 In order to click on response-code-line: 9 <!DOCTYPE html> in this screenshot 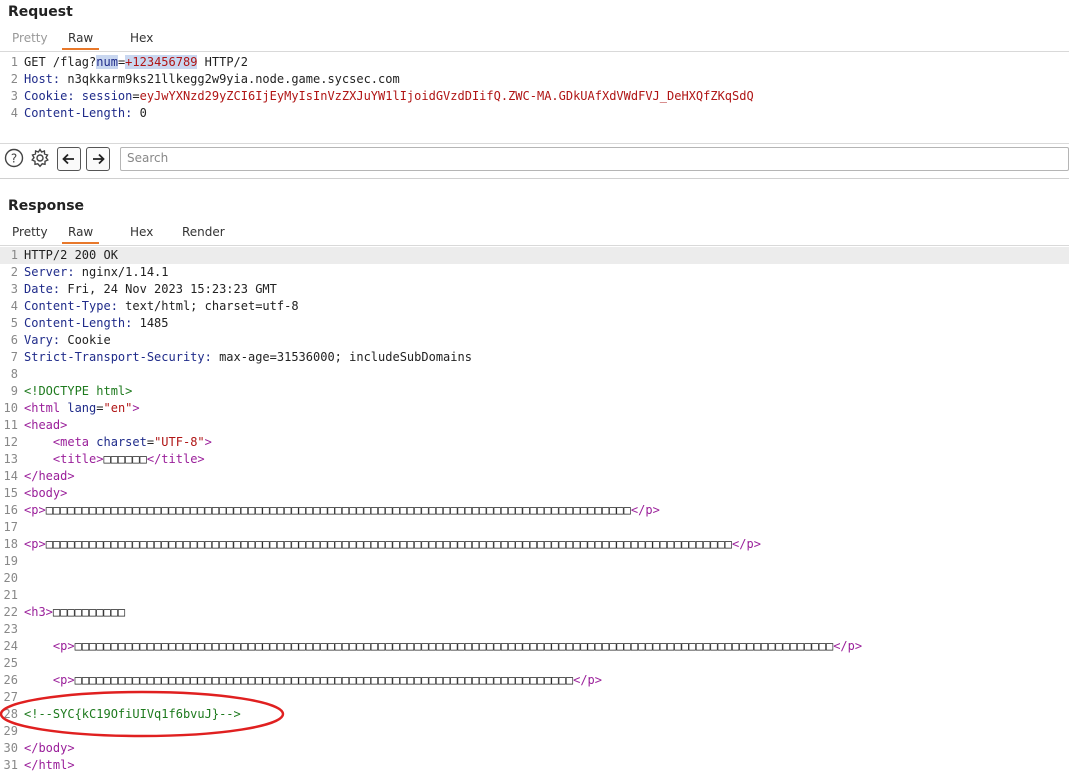, I will do `click(534, 391)`.